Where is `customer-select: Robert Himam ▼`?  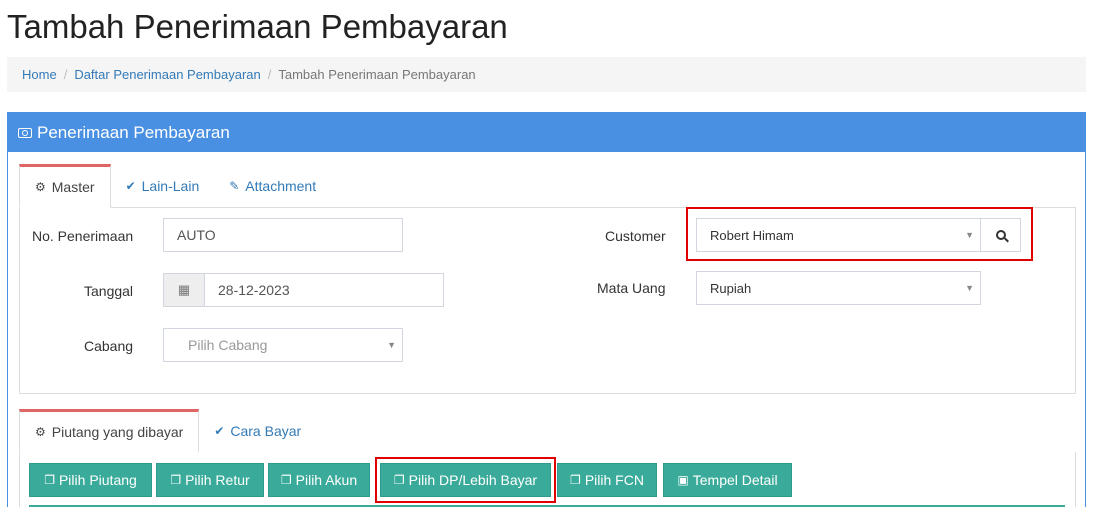
customer-select: Robert Himam ▼ is located at coordinates (838, 235).